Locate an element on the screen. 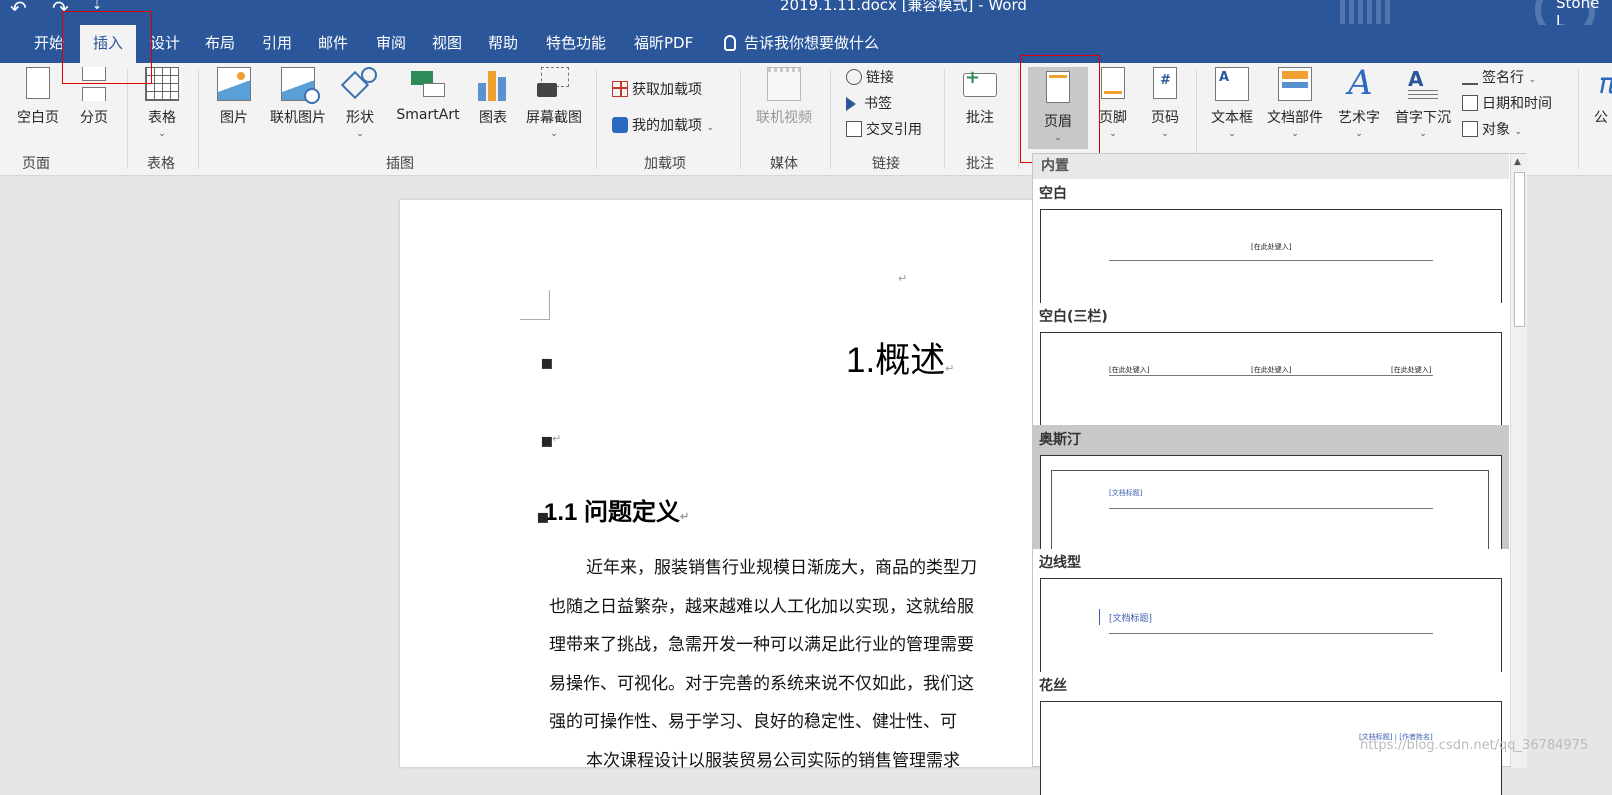 The width and height of the screenshot is (1612, 795). group-label-tables: 表格 is located at coordinates (161, 164).